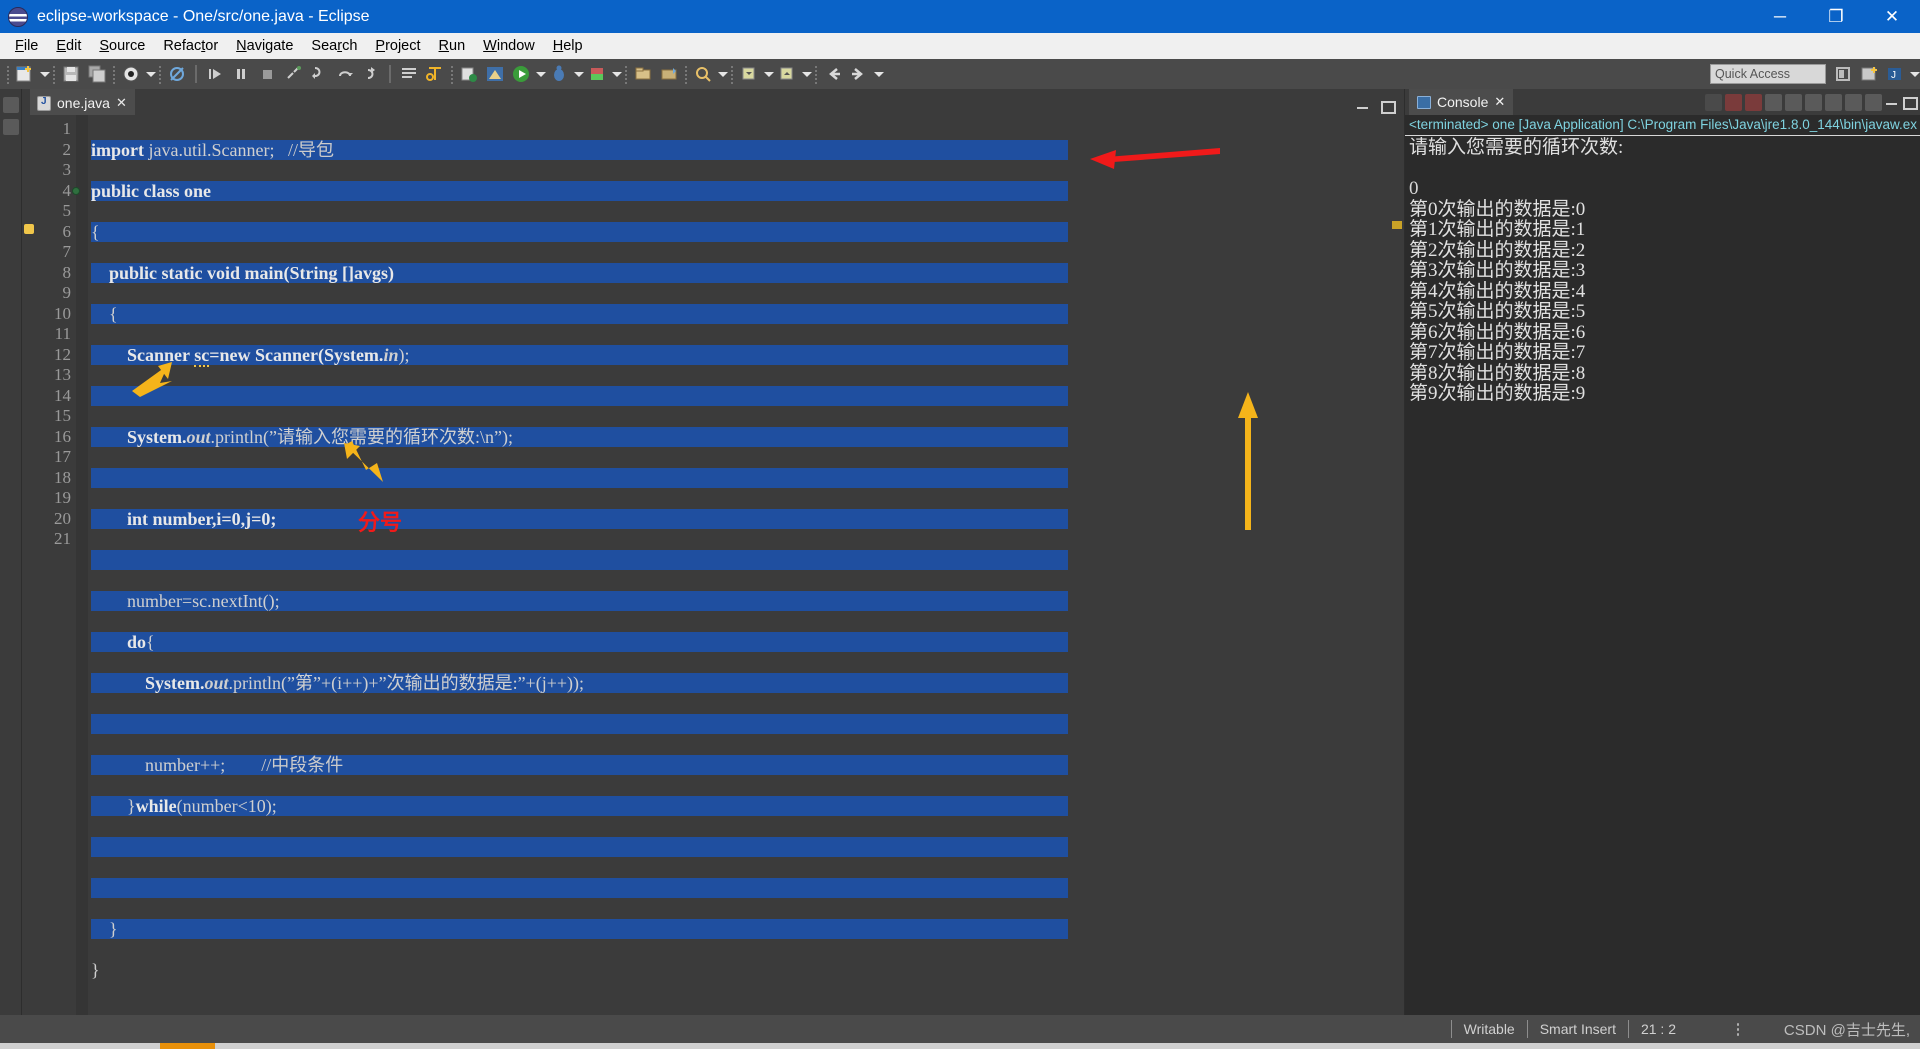 This screenshot has width=1920, height=1049. What do you see at coordinates (833, 74) in the screenshot?
I see `back-icon` at bounding box center [833, 74].